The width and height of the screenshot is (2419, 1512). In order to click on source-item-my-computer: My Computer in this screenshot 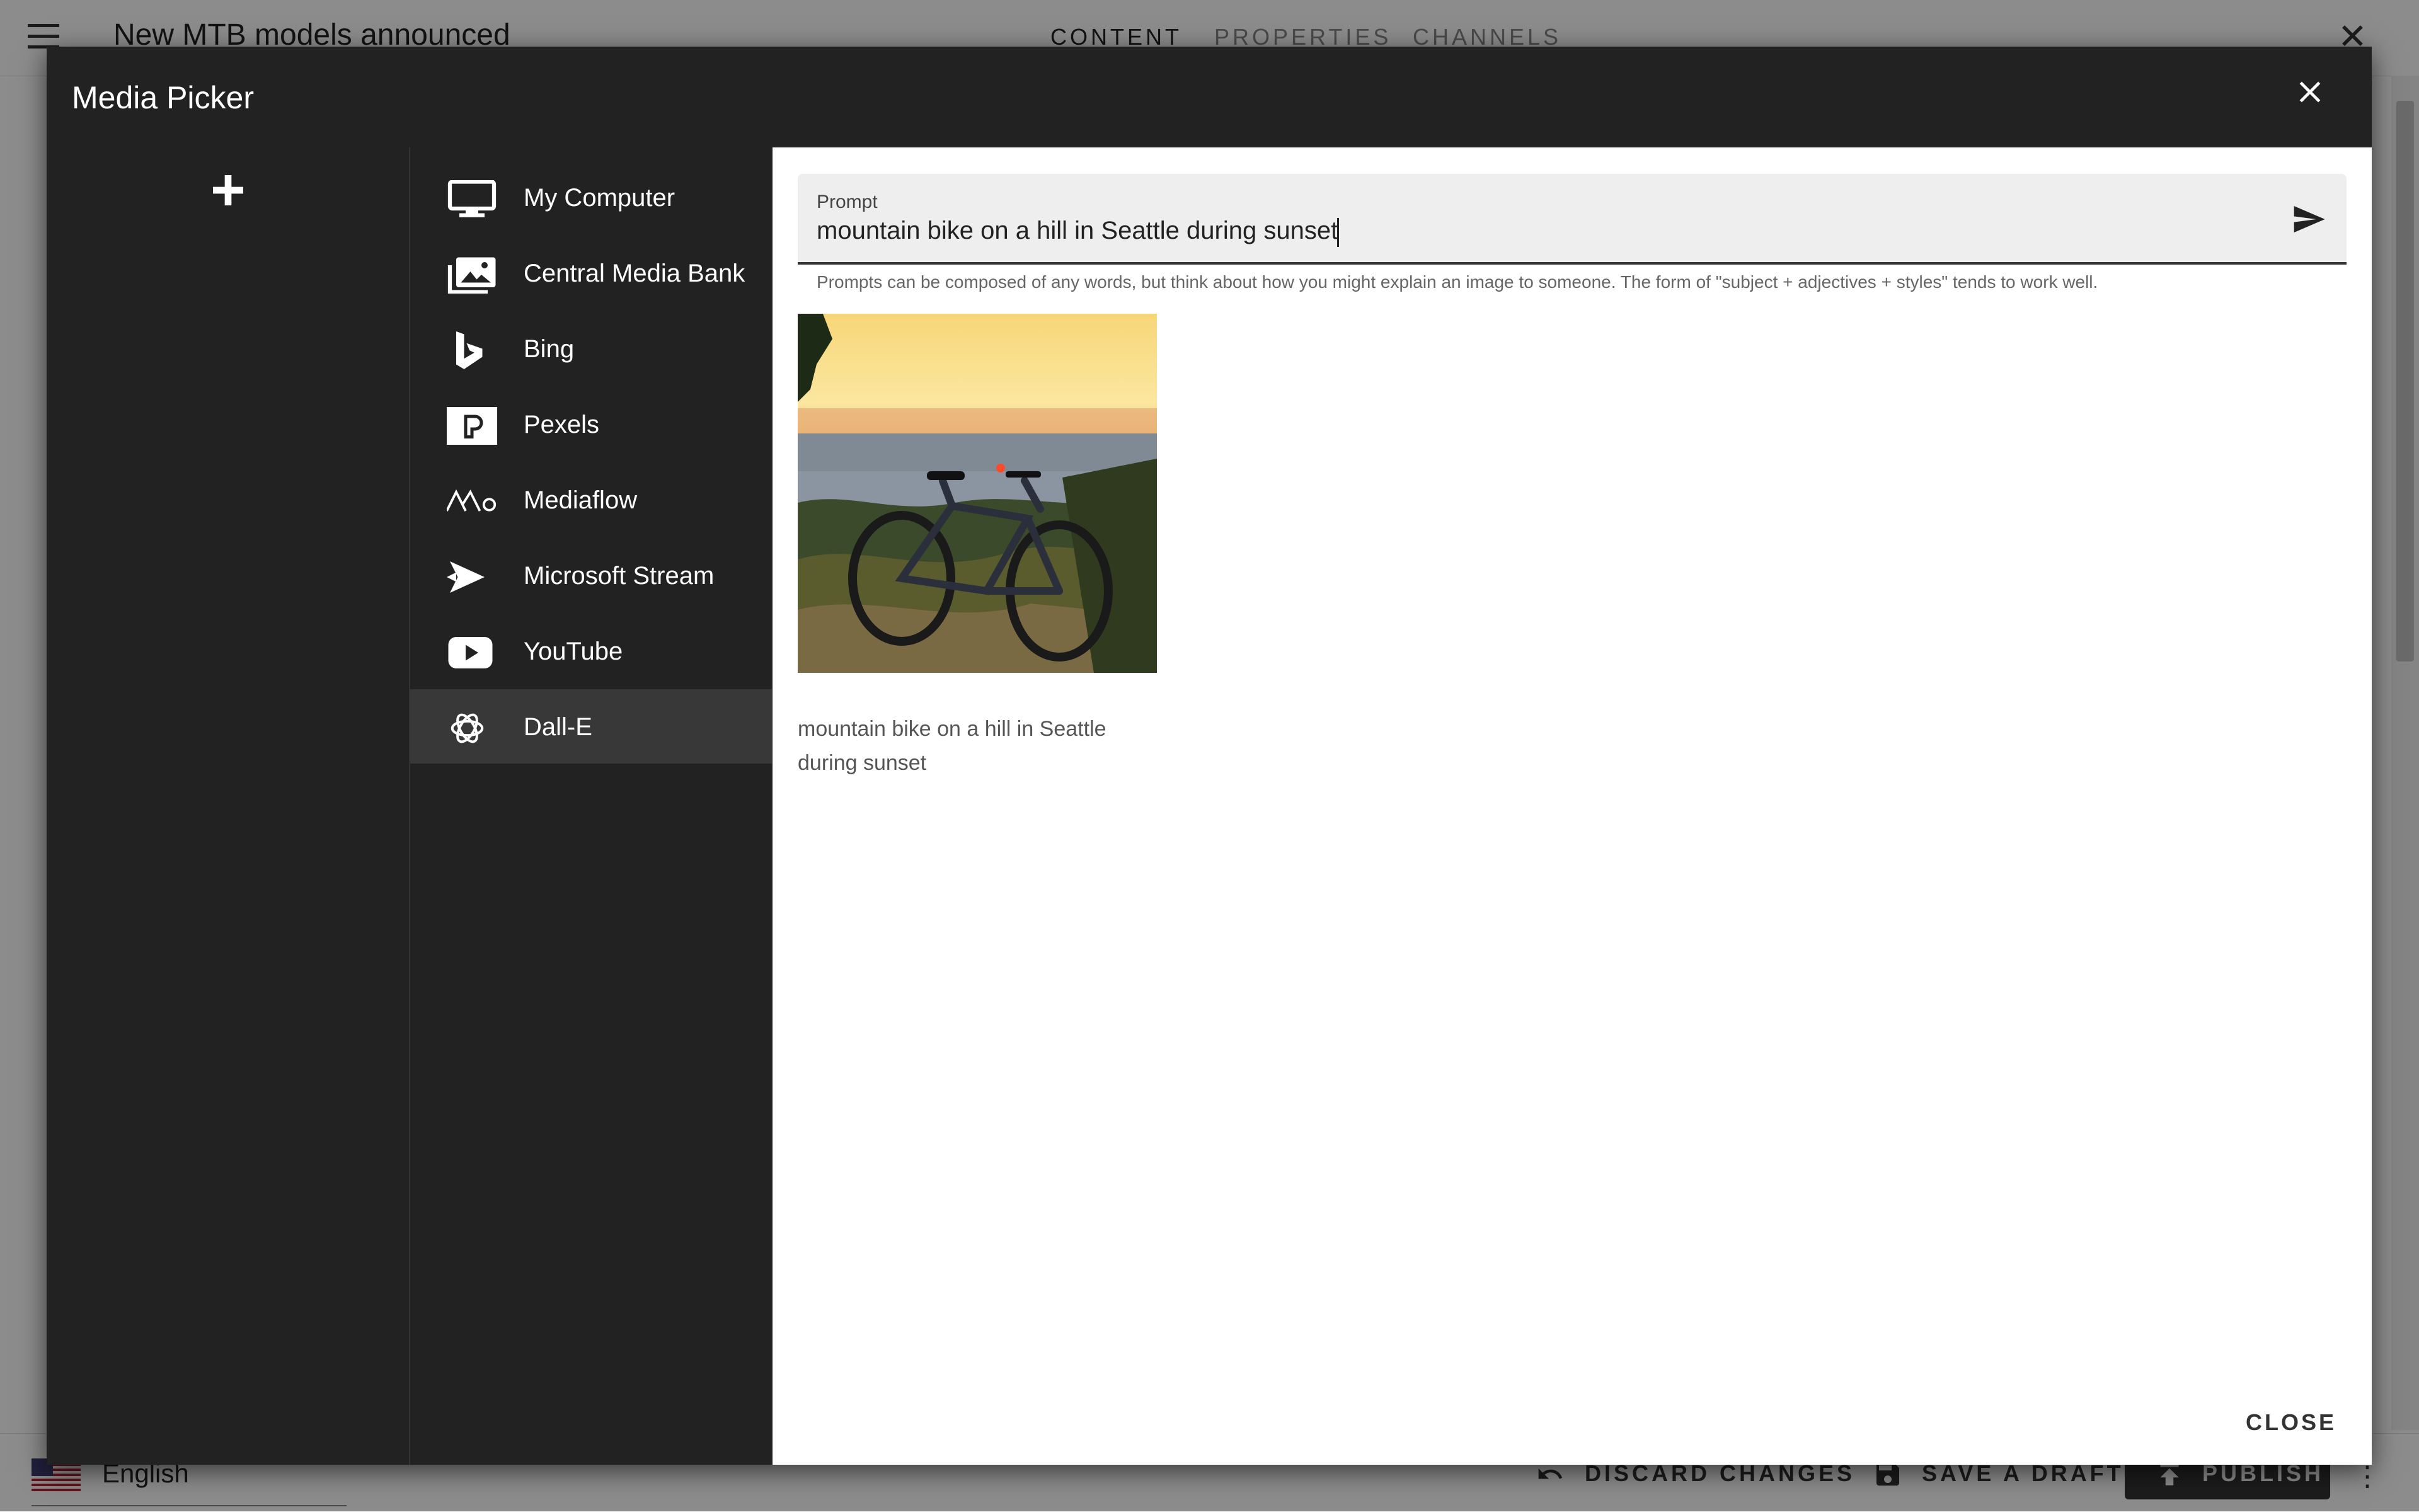, I will do `click(591, 197)`.